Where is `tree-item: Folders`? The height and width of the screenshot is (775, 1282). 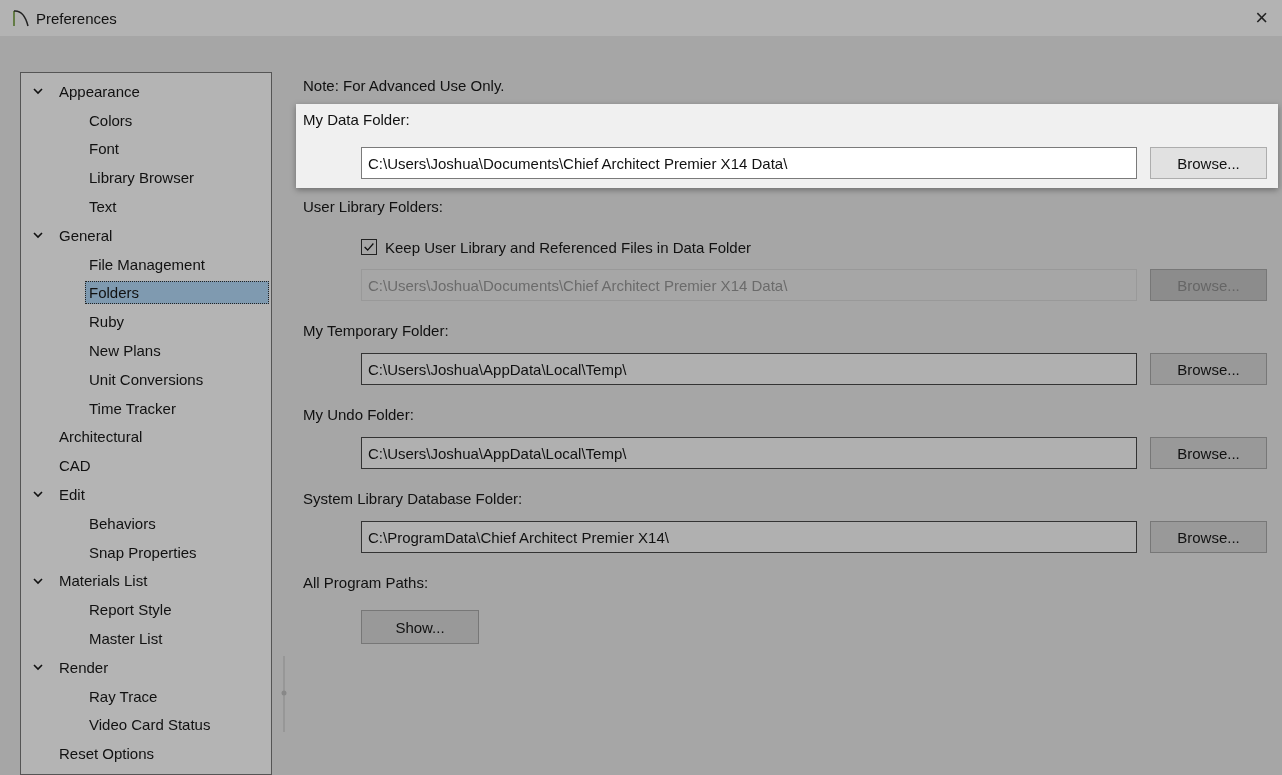 tree-item: Folders is located at coordinates (177, 293).